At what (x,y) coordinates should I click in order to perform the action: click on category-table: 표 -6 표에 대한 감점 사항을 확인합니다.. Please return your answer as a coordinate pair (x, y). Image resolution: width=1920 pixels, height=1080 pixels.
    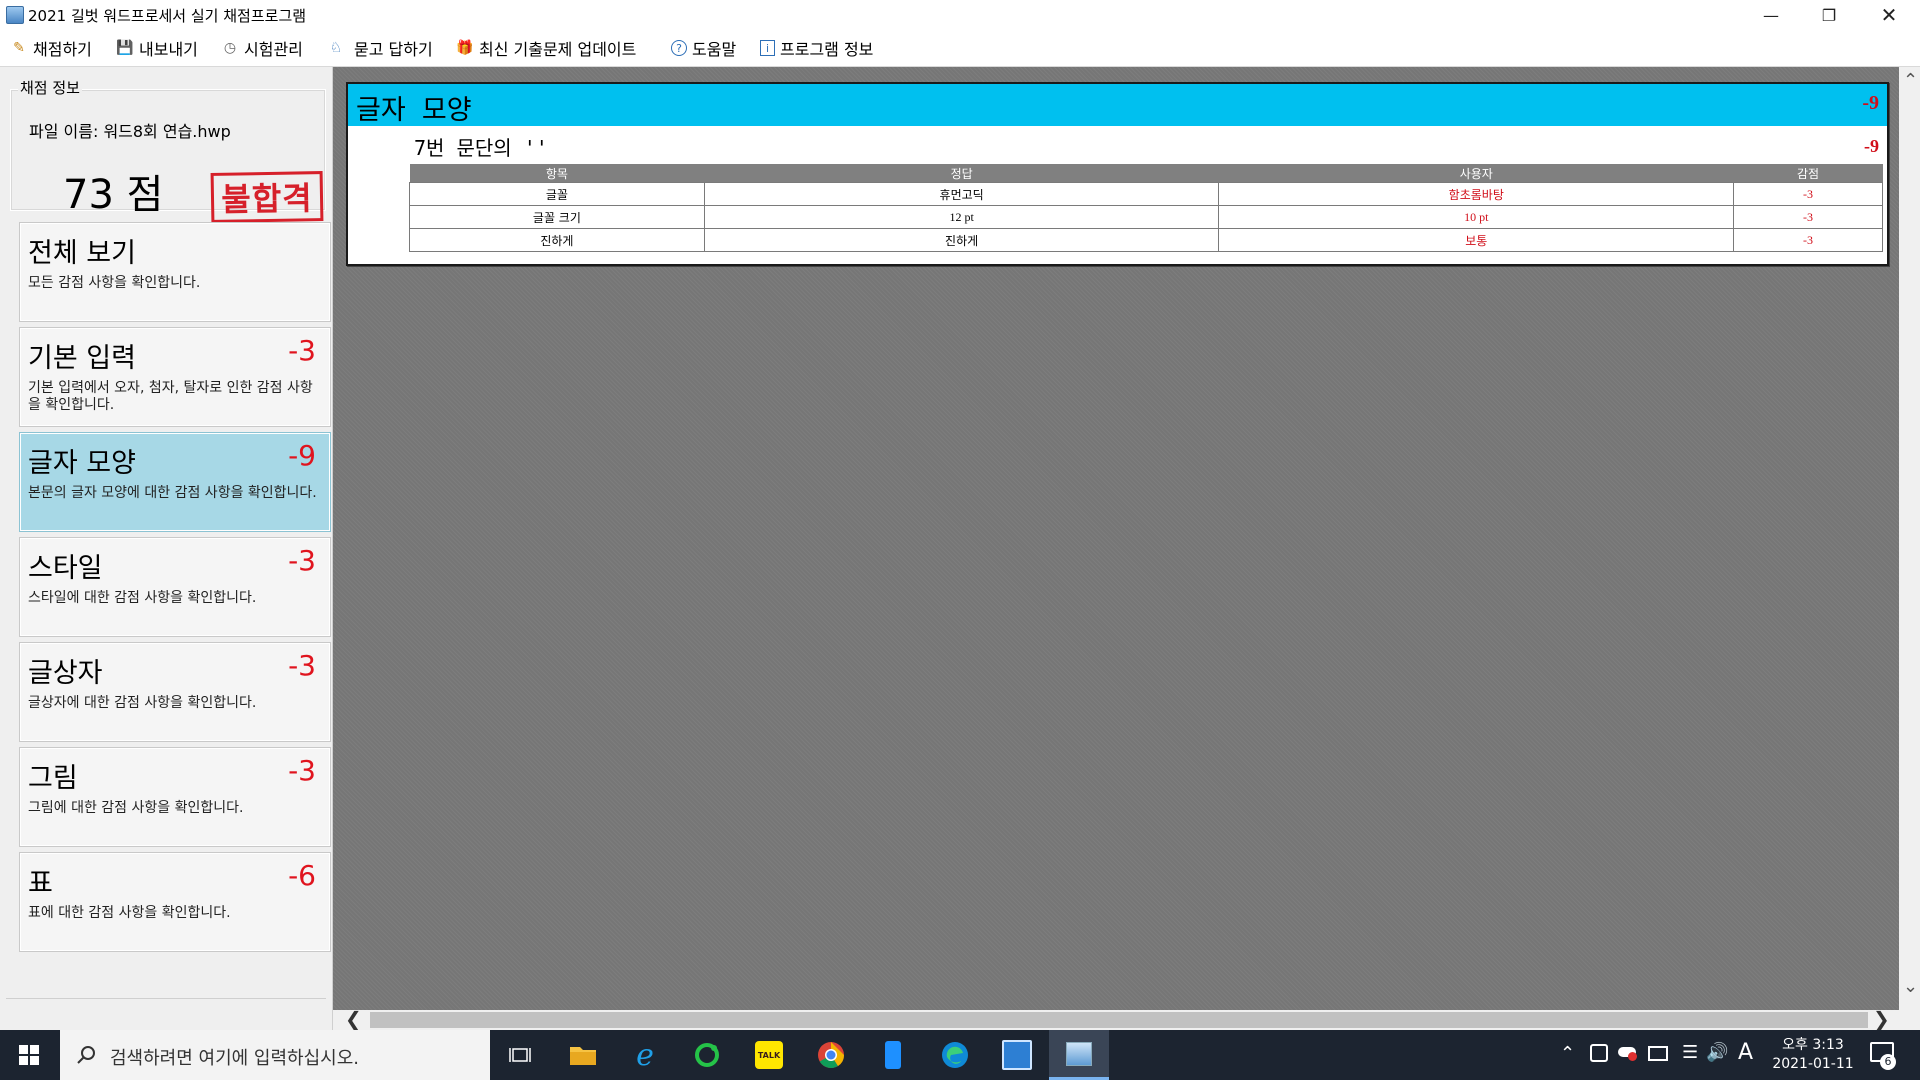
    Looking at the image, I should click on (175, 902).